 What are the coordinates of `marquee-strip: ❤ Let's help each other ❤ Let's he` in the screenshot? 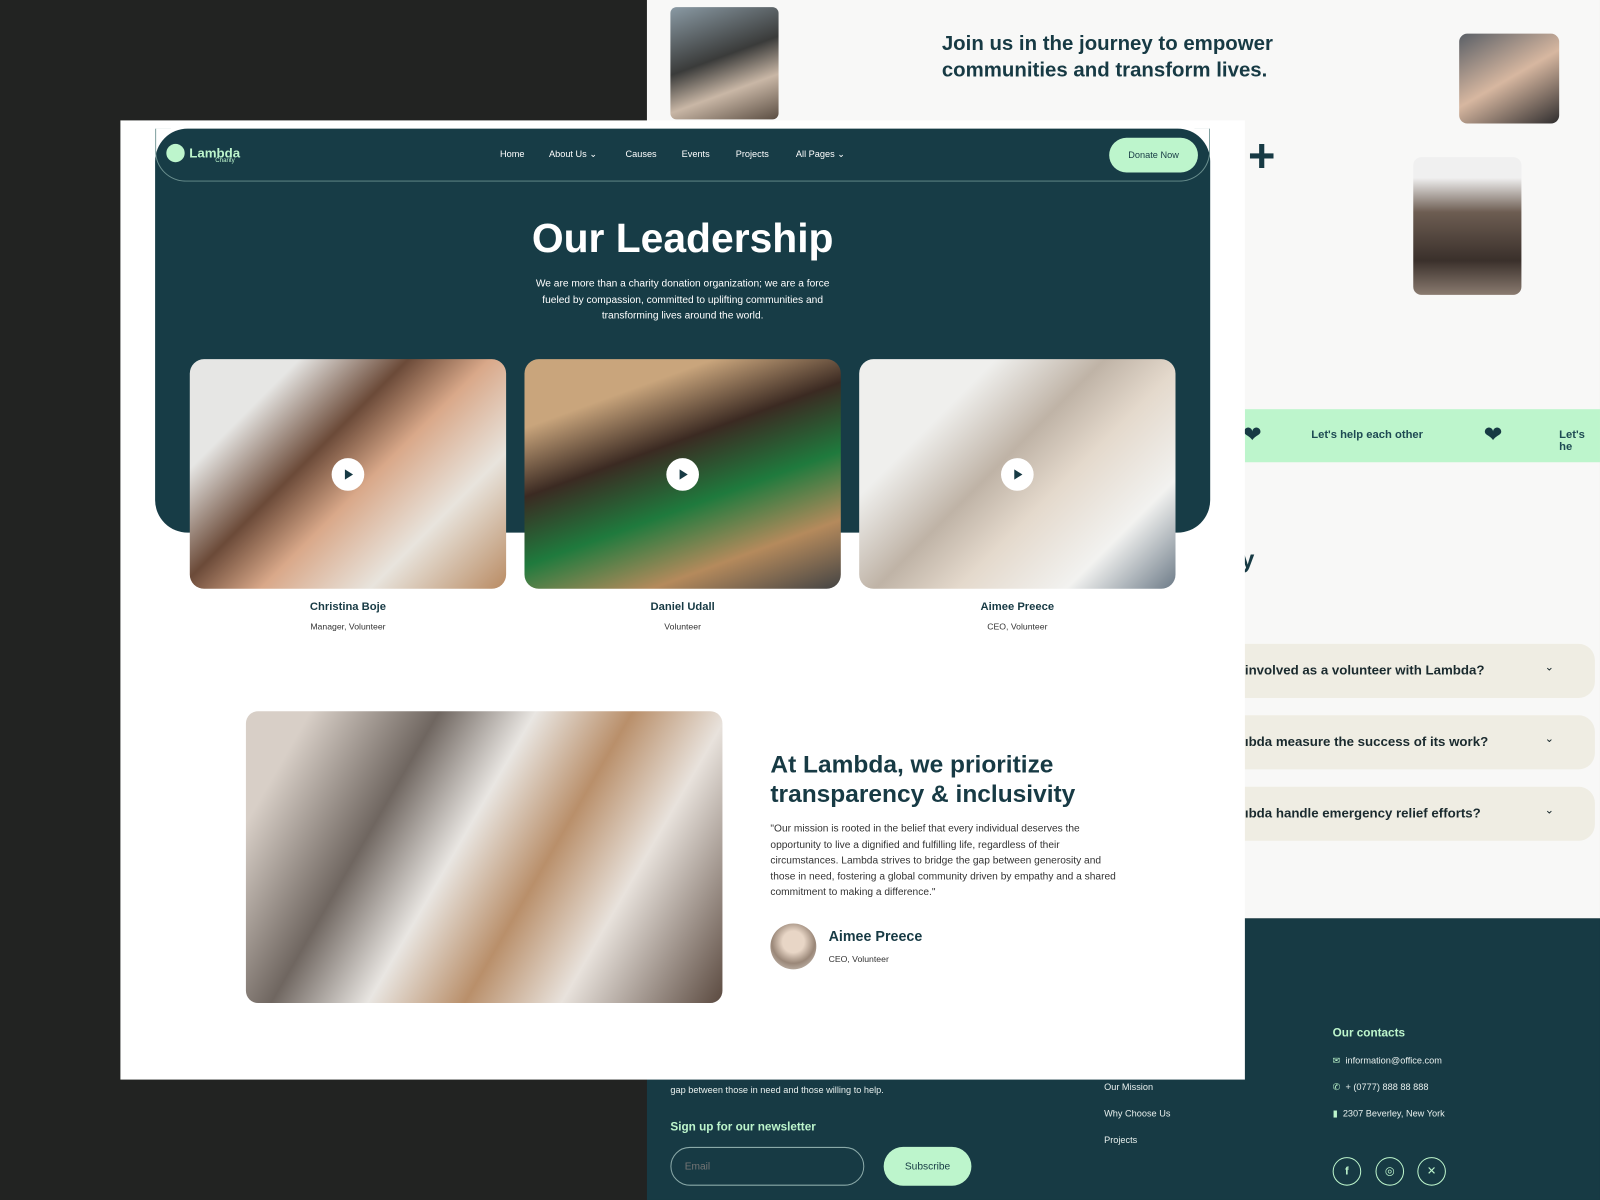 It's located at (1421, 436).